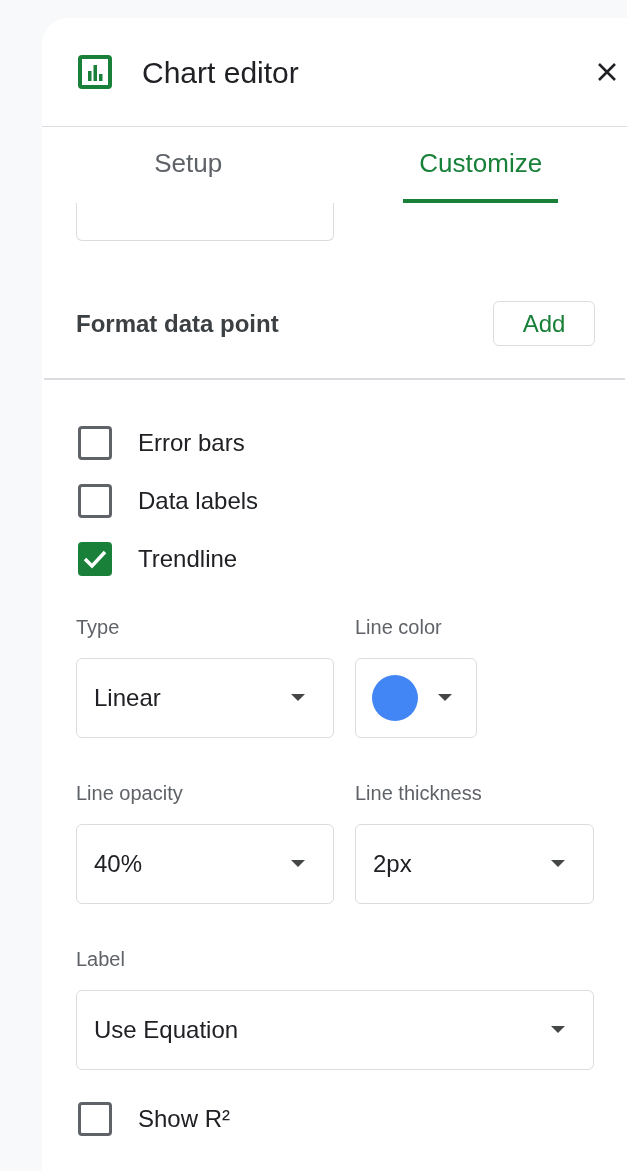  I want to click on close-icon, so click(607, 72).